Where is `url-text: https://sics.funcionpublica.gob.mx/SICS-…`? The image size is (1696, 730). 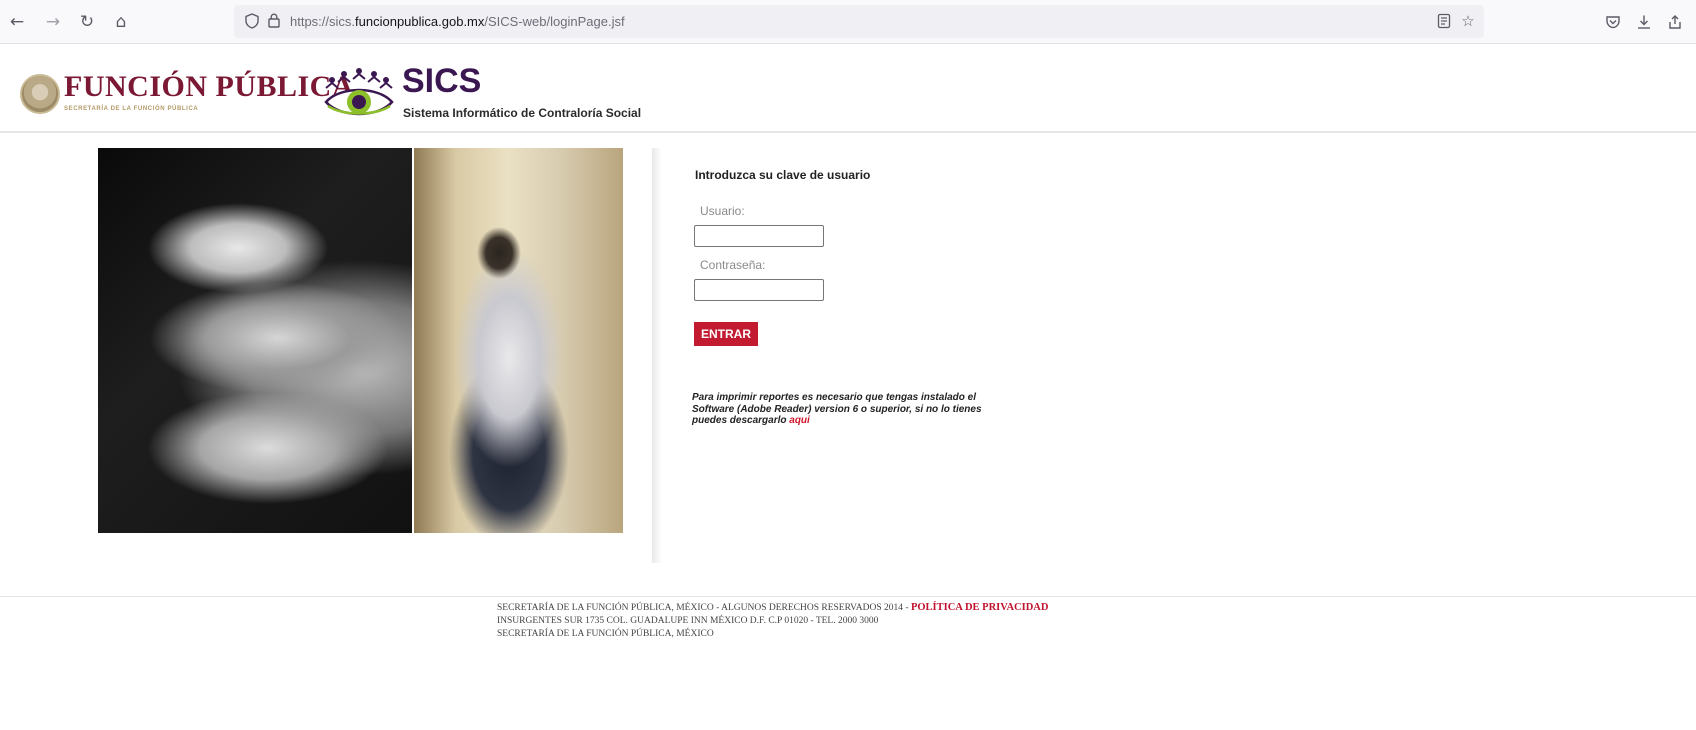 url-text: https://sics.funcionpublica.gob.mx/SICS-… is located at coordinates (457, 21).